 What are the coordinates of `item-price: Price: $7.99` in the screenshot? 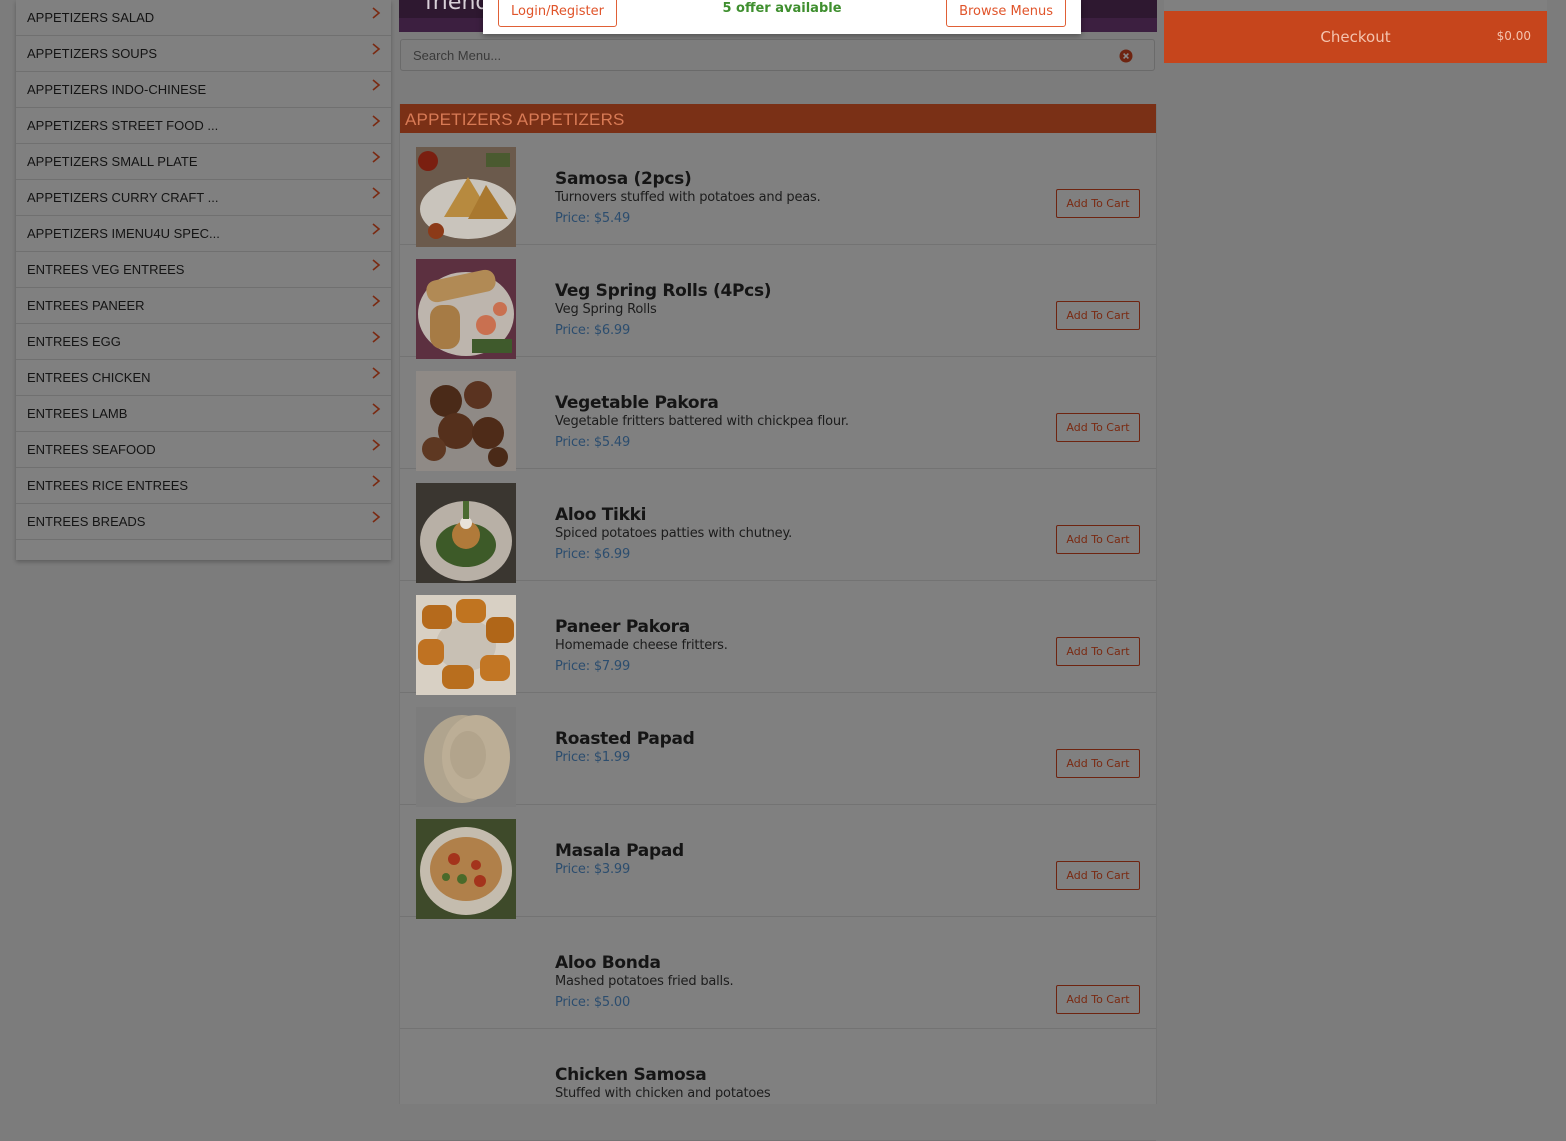 It's located at (593, 666).